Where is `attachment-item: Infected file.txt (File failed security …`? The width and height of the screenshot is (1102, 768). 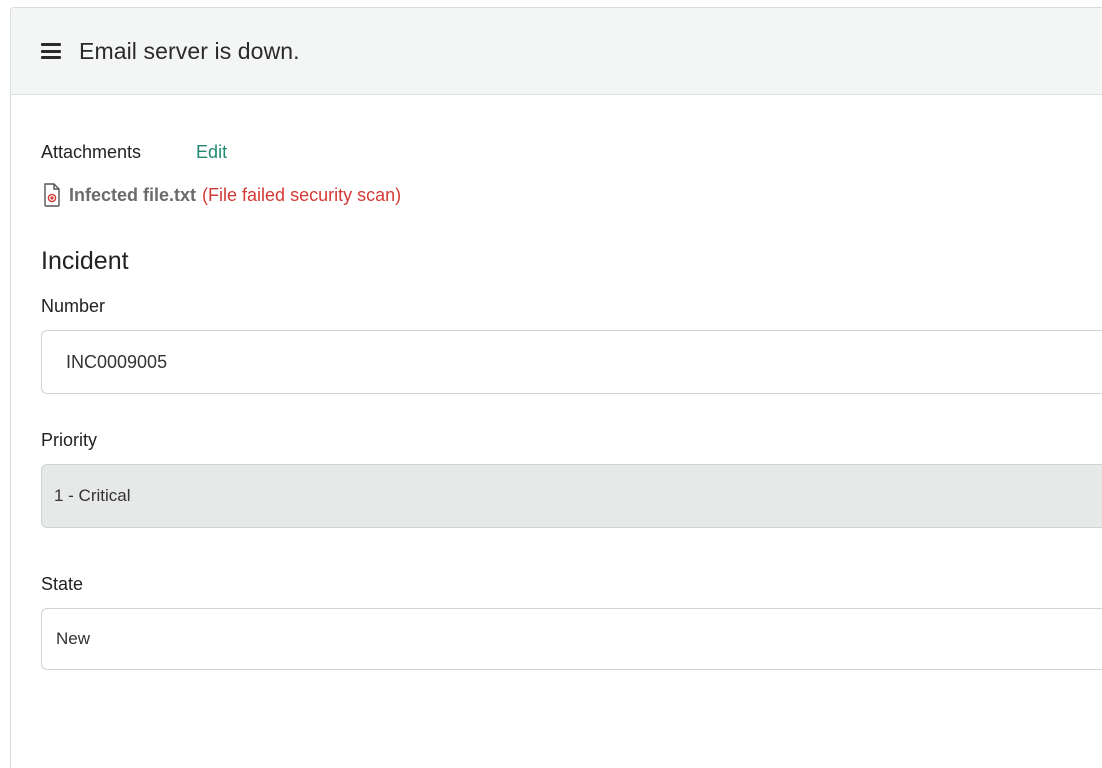 attachment-item: Infected file.txt (File failed security … is located at coordinates (571, 195).